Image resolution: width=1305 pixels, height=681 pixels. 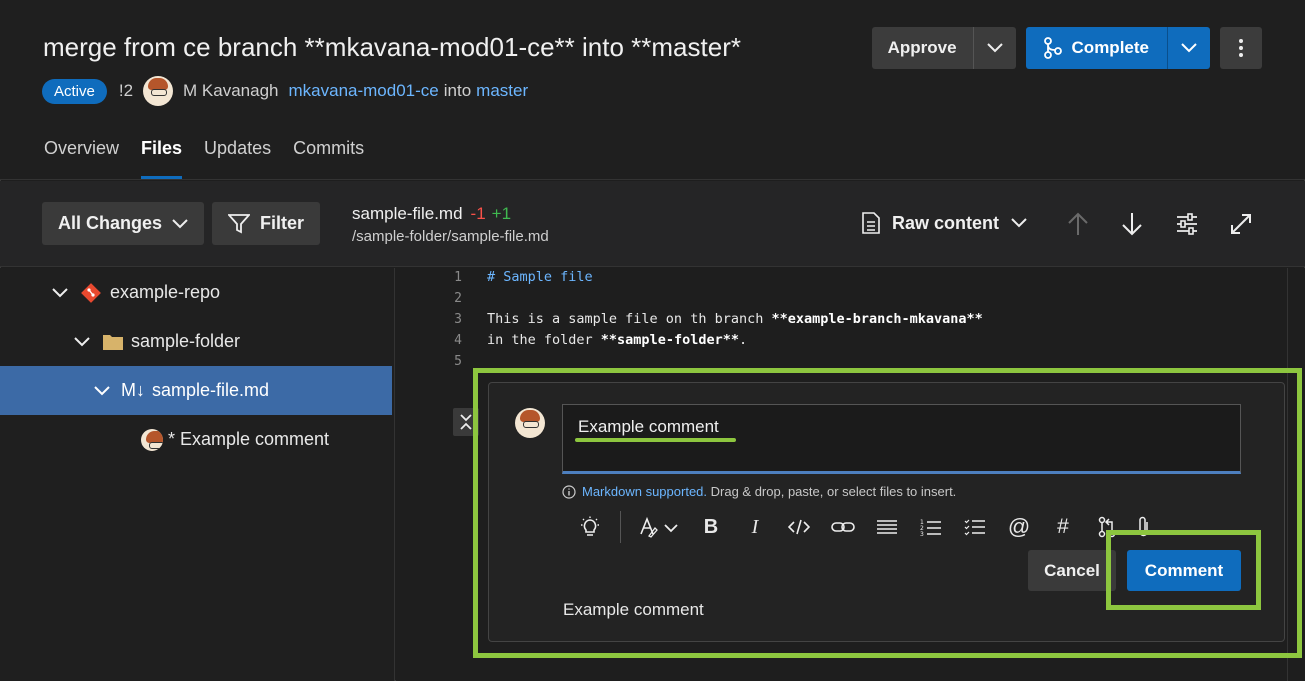 What do you see at coordinates (877, 319) in the screenshot?
I see `code-bold: **example-branch-mkavana**` at bounding box center [877, 319].